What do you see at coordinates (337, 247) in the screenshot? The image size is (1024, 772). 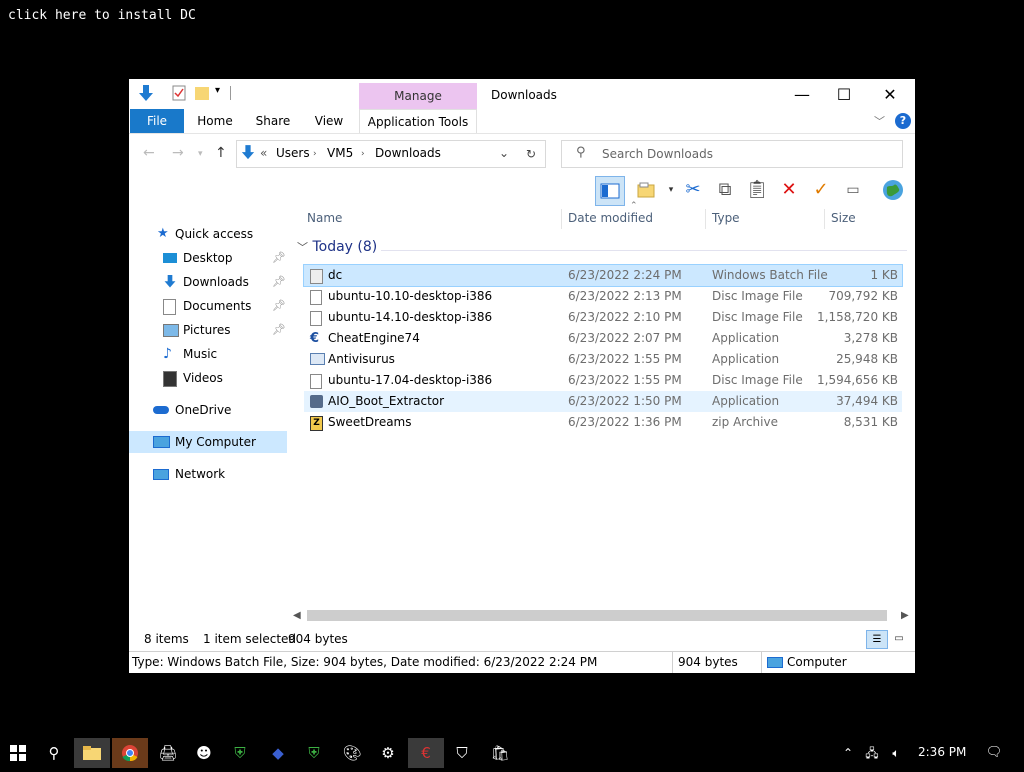 I see `group-header: ﹀ Today (8)` at bounding box center [337, 247].